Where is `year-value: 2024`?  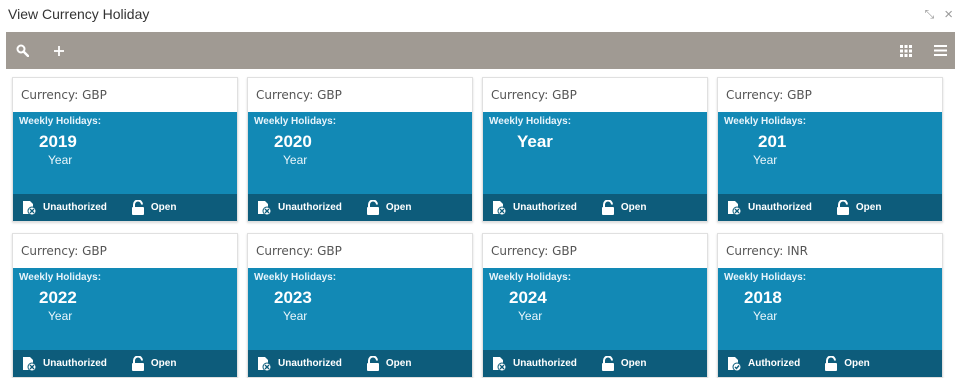 year-value: 2024 is located at coordinates (528, 297).